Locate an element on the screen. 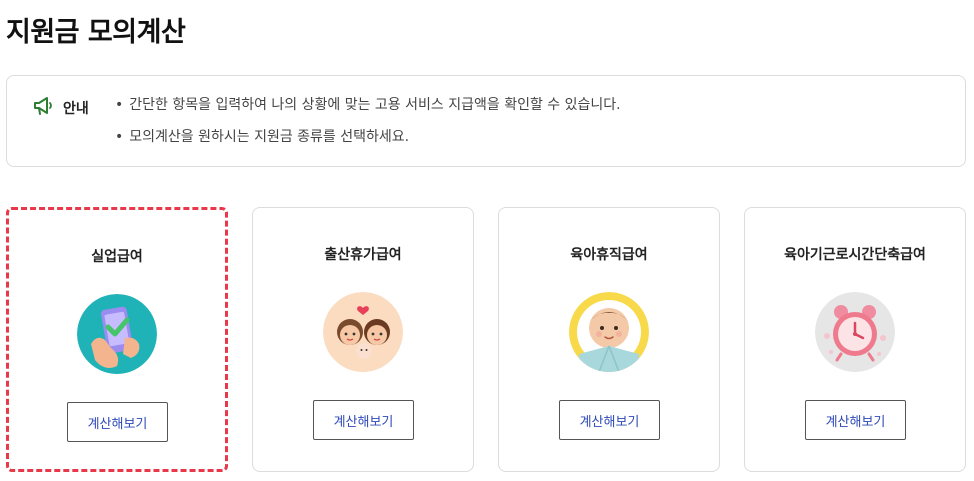 This screenshot has height=481, width=974. card-reduced-working-hours-benefit: 육아기근로시간단축급여 계산해보기 is located at coordinates (855, 339).